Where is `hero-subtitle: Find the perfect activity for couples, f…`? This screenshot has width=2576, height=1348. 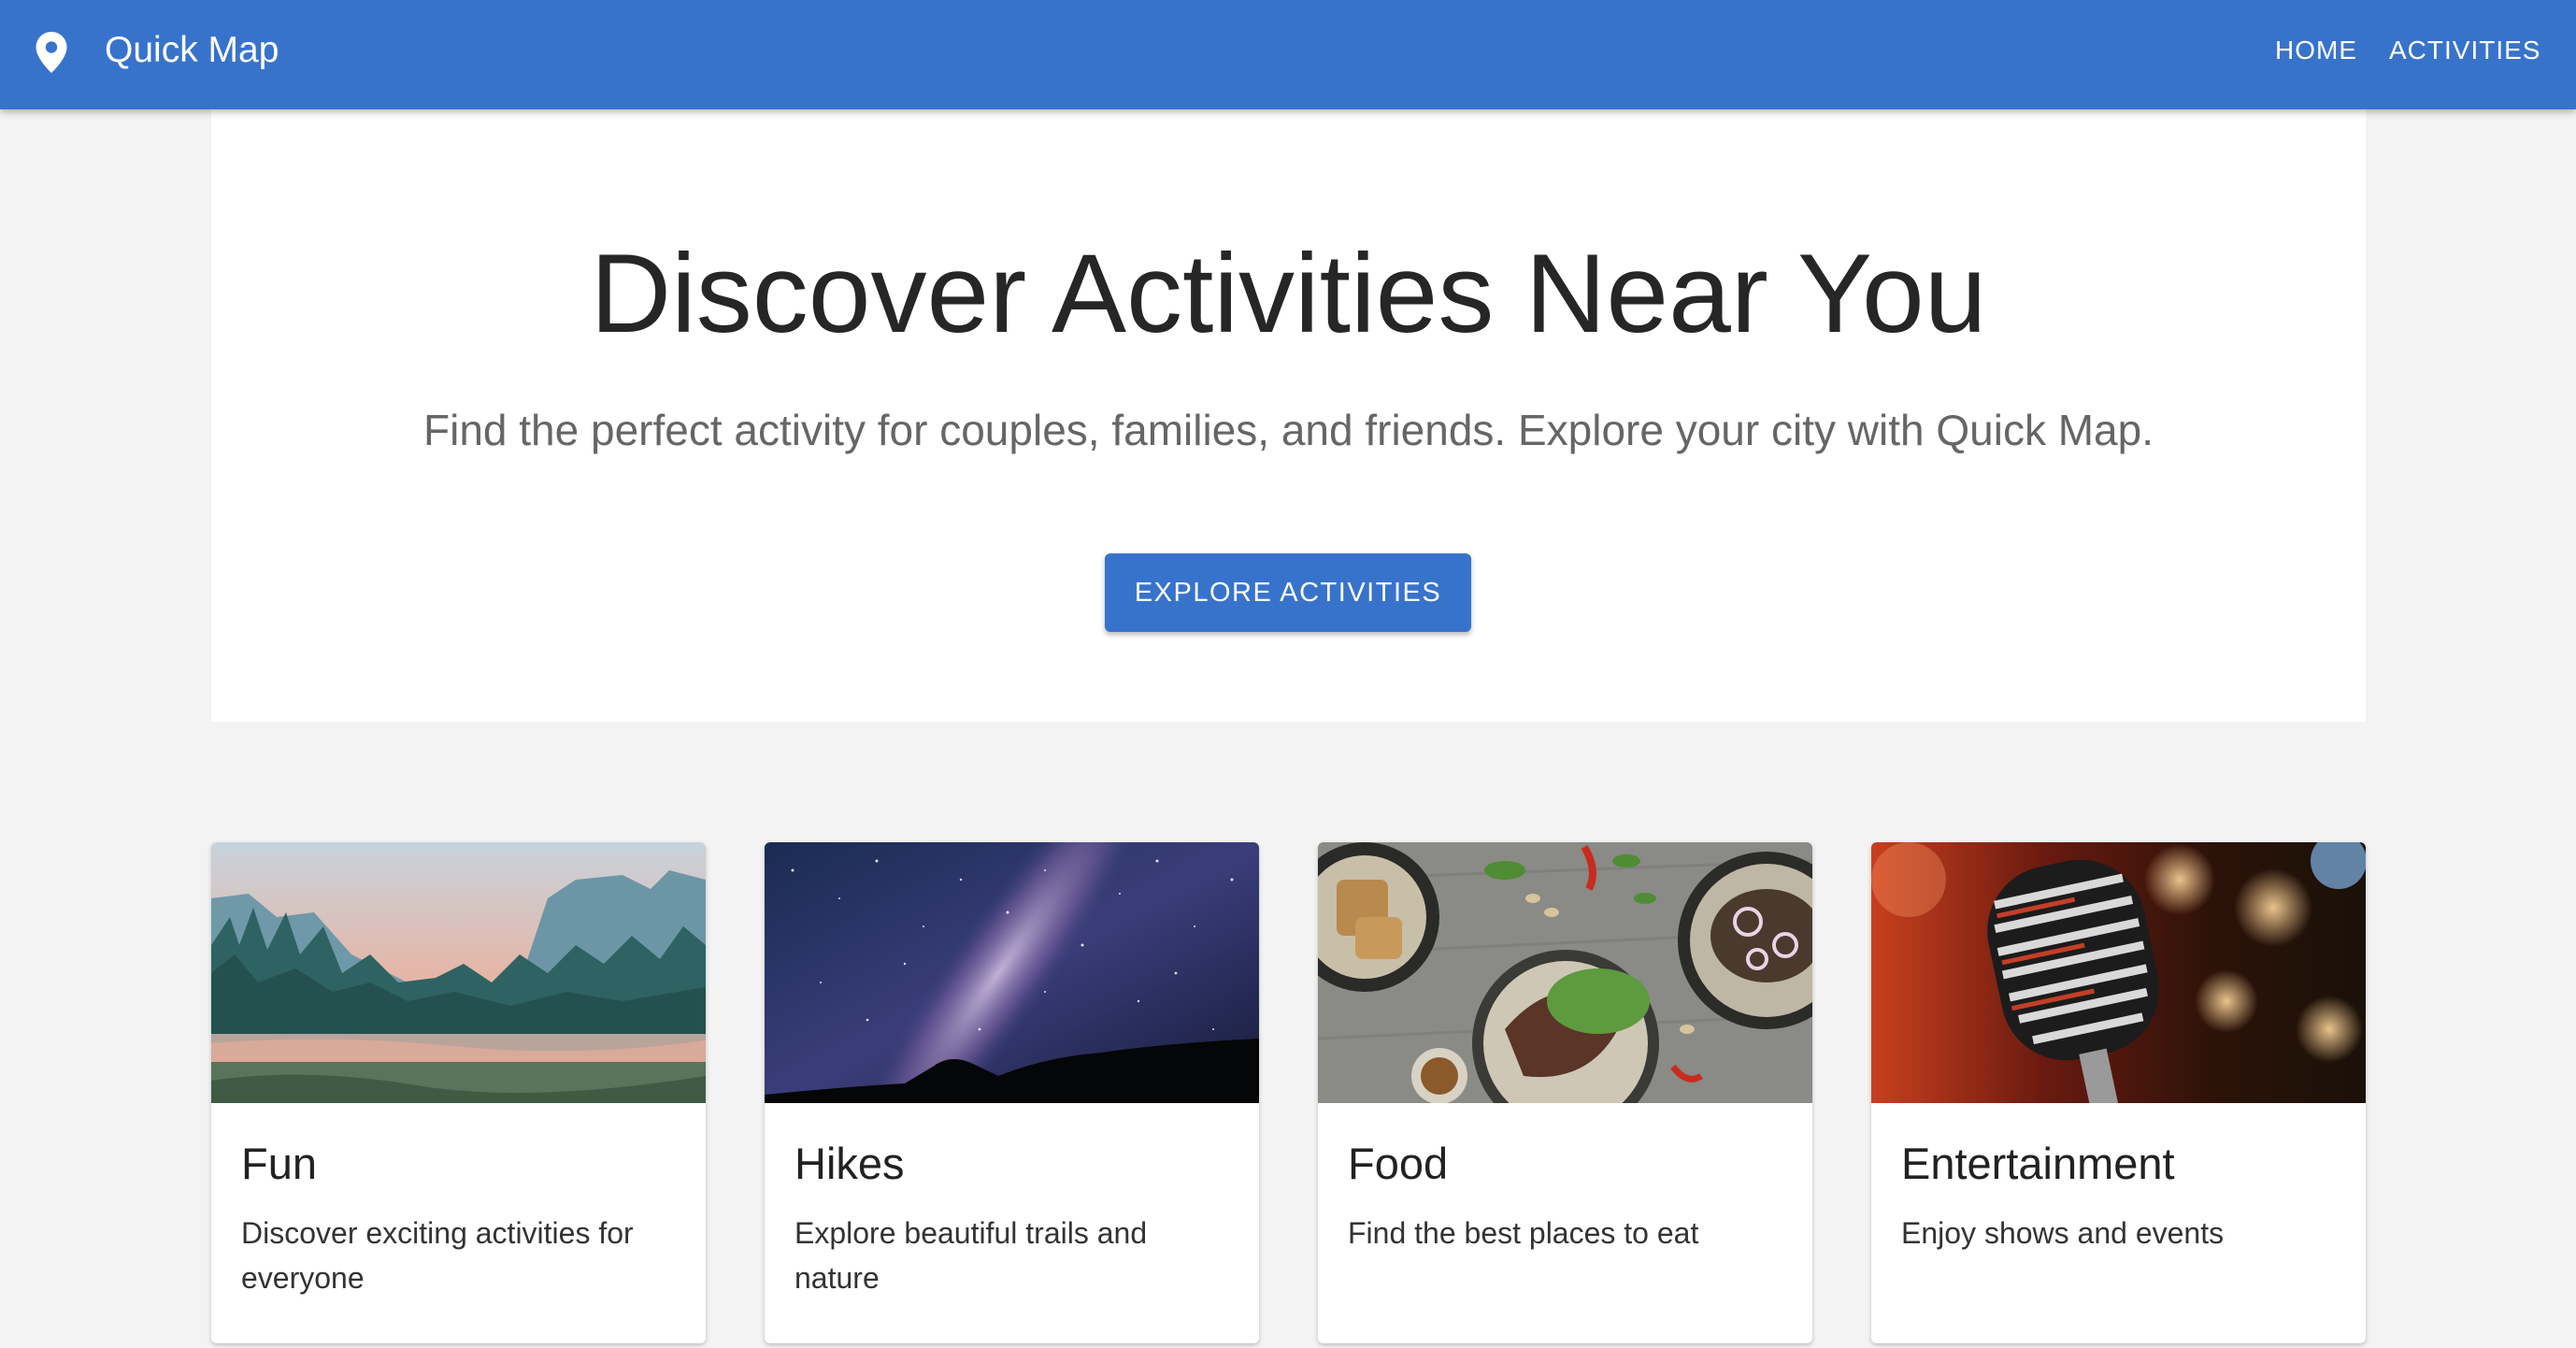
hero-subtitle: Find the perfect activity for couples, f… is located at coordinates (1288, 430).